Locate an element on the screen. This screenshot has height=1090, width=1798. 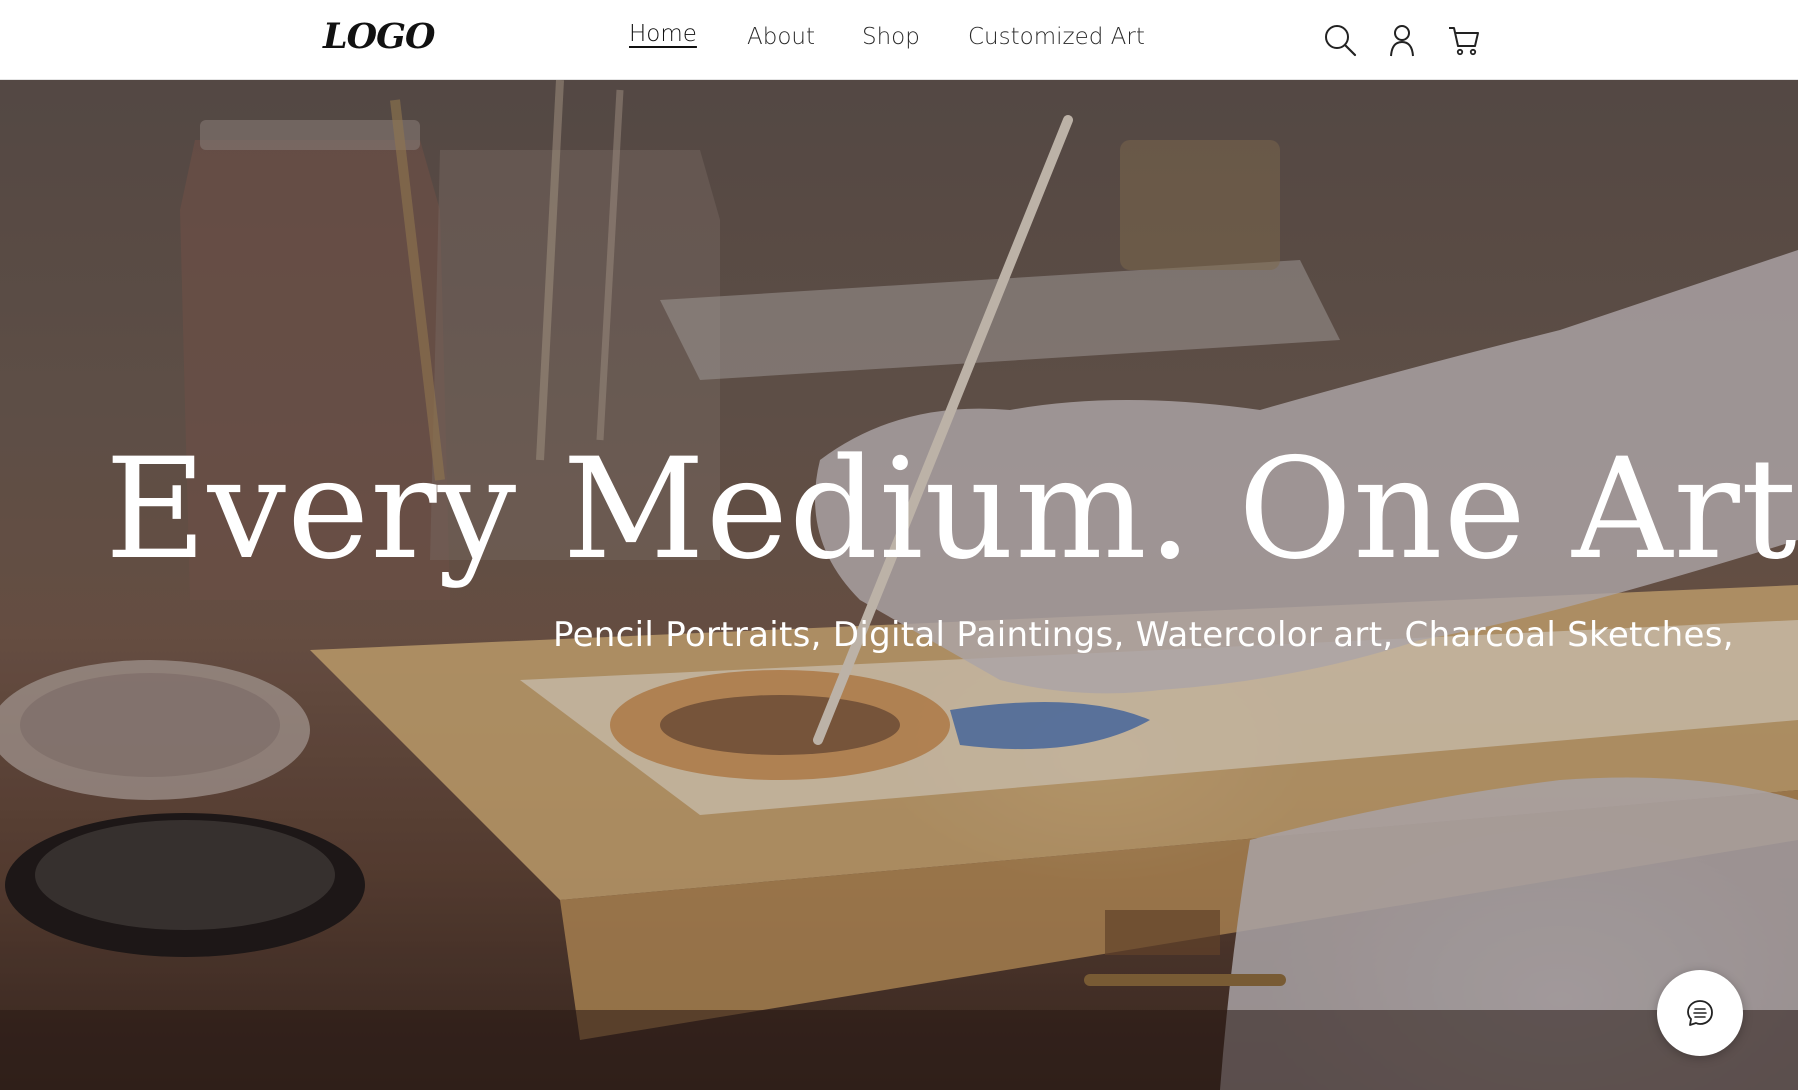
logo: LOGO is located at coordinates (379, 36).